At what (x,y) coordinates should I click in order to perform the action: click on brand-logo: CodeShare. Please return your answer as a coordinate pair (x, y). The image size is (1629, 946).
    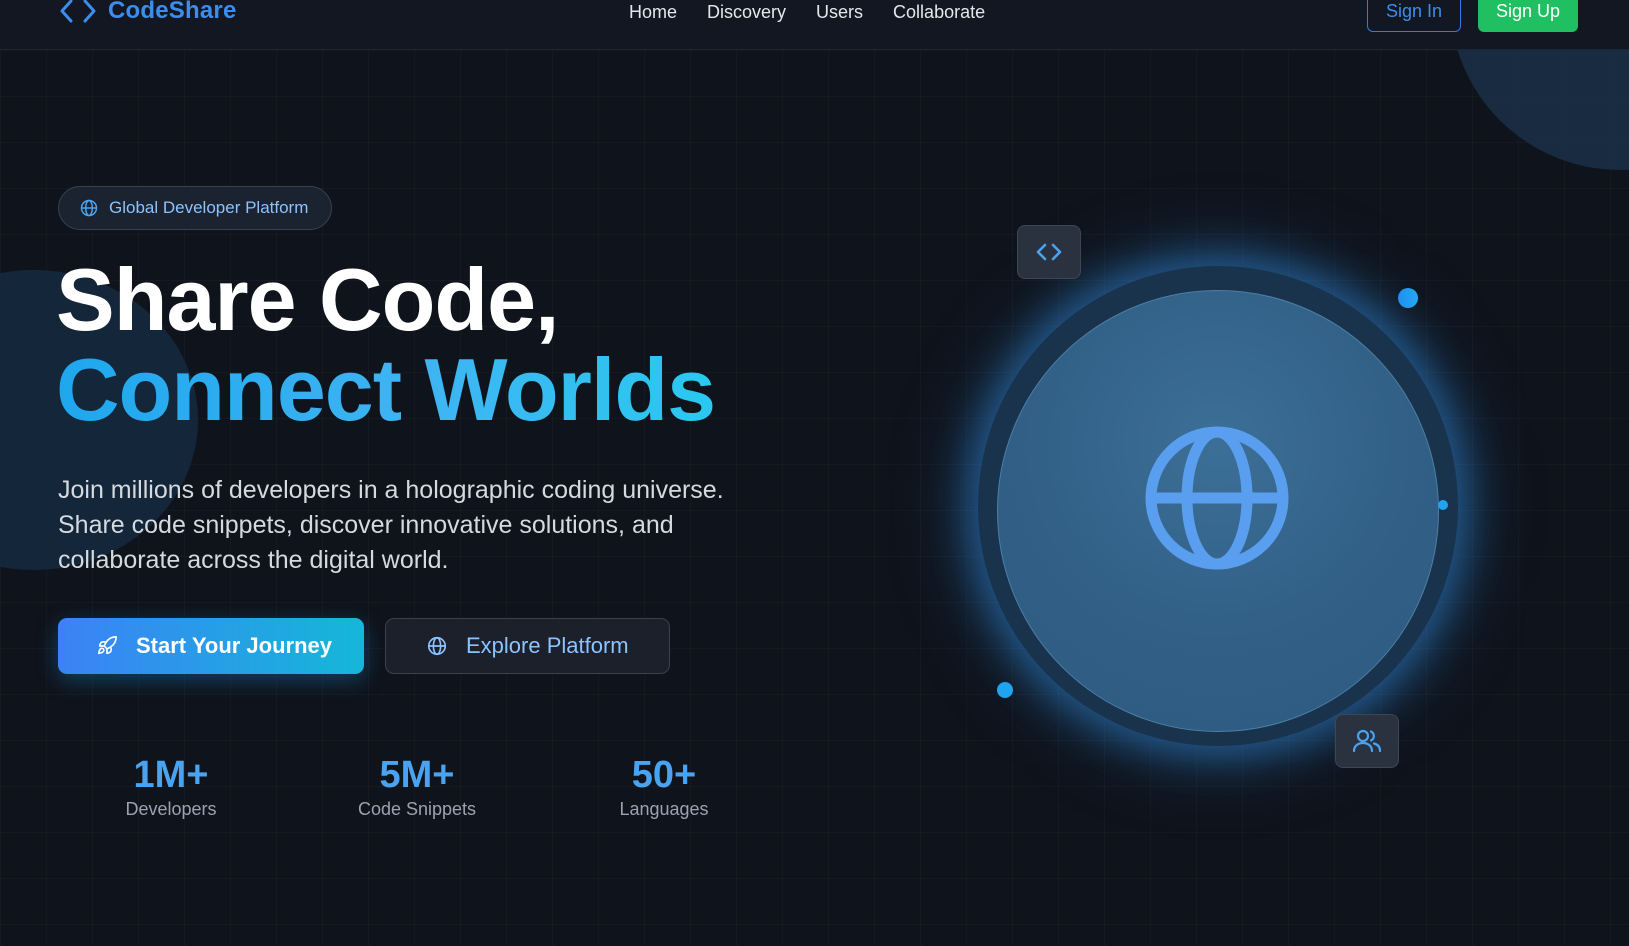
    Looking at the image, I should click on (147, 13).